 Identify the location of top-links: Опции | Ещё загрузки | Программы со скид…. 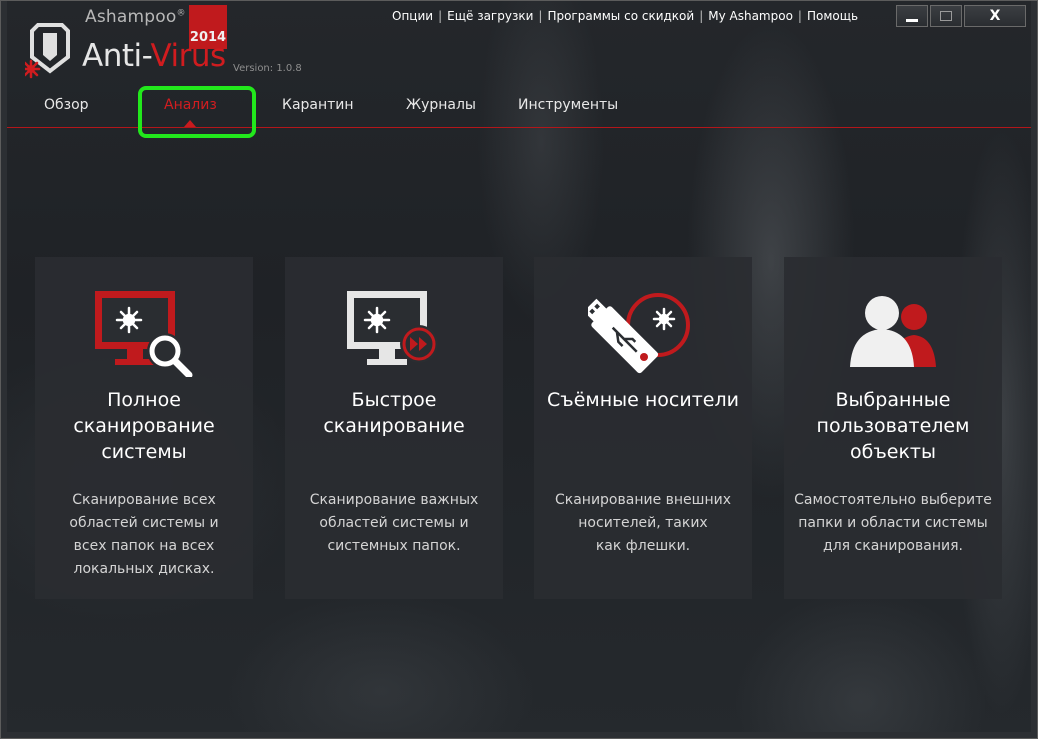
(625, 16).